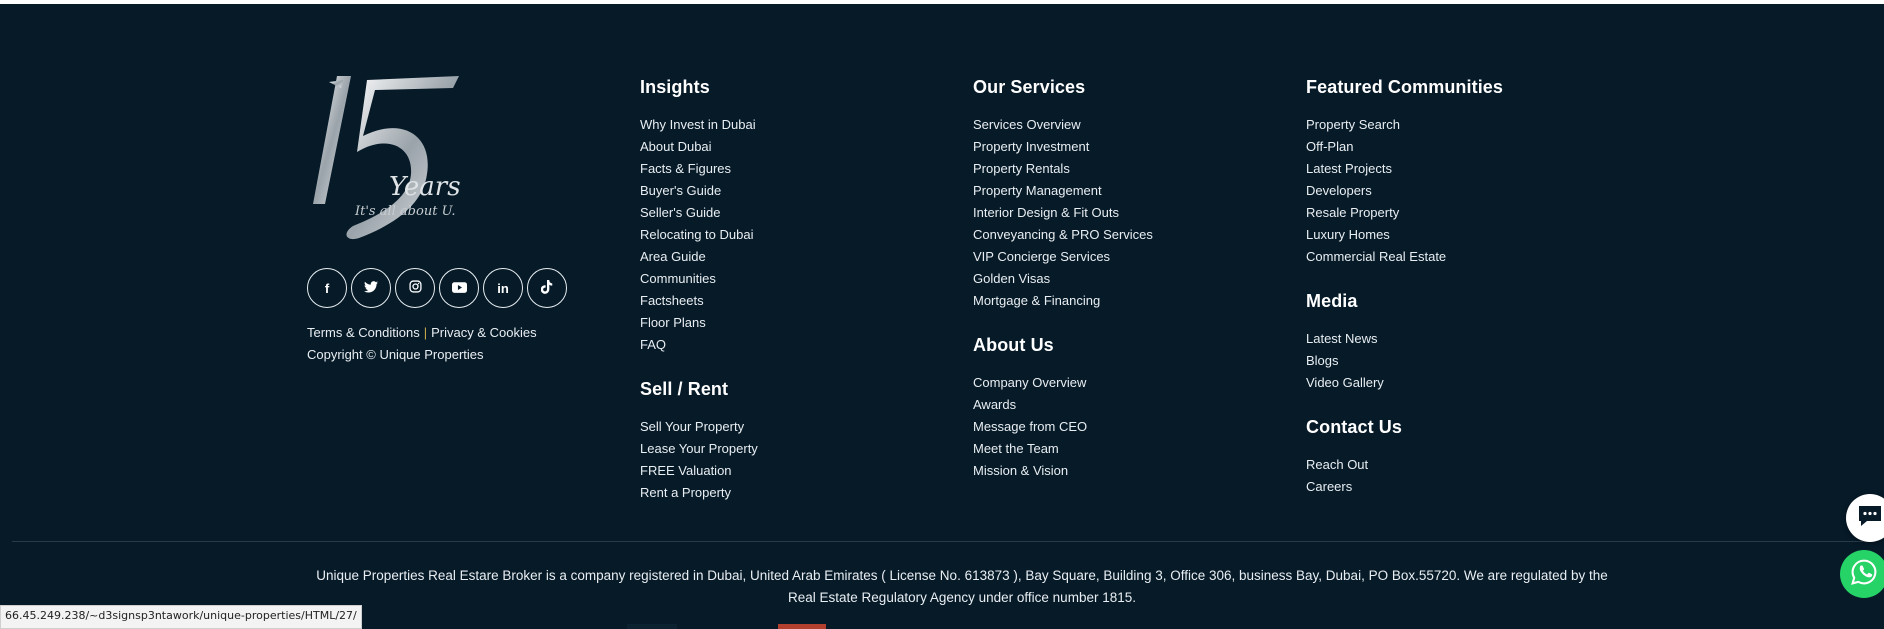  Describe the element at coordinates (1404, 169) in the screenshot. I see `communities-link: Latest Projects` at that location.